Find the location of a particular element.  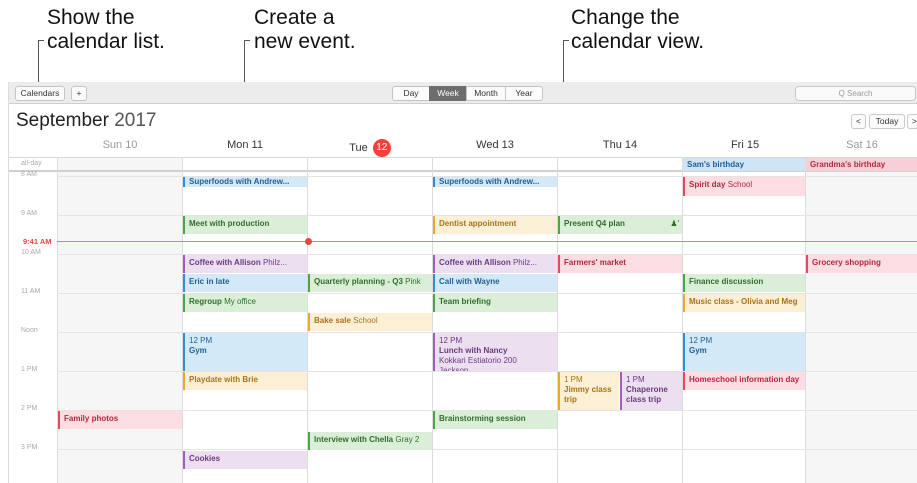

event: Cookies is located at coordinates (245, 460).